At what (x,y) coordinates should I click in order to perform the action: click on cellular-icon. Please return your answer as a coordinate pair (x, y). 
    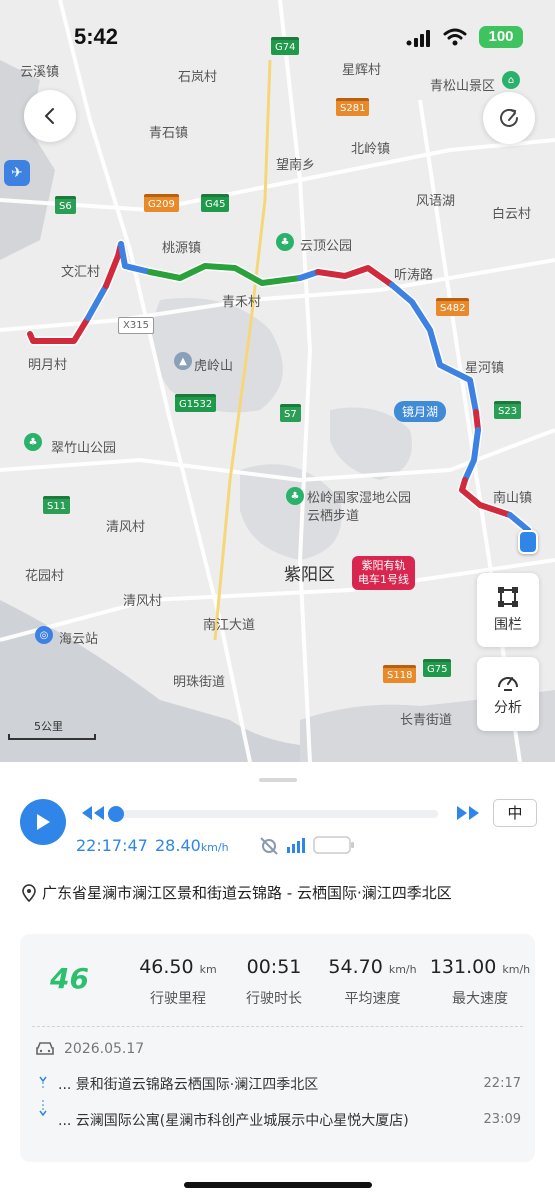
    Looking at the image, I should click on (418, 38).